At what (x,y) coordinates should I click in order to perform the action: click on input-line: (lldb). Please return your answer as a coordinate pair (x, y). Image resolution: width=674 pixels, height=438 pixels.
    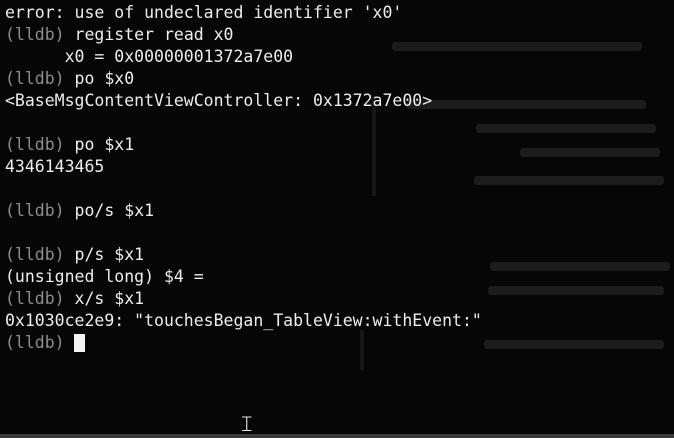
    Looking at the image, I should click on (339, 343).